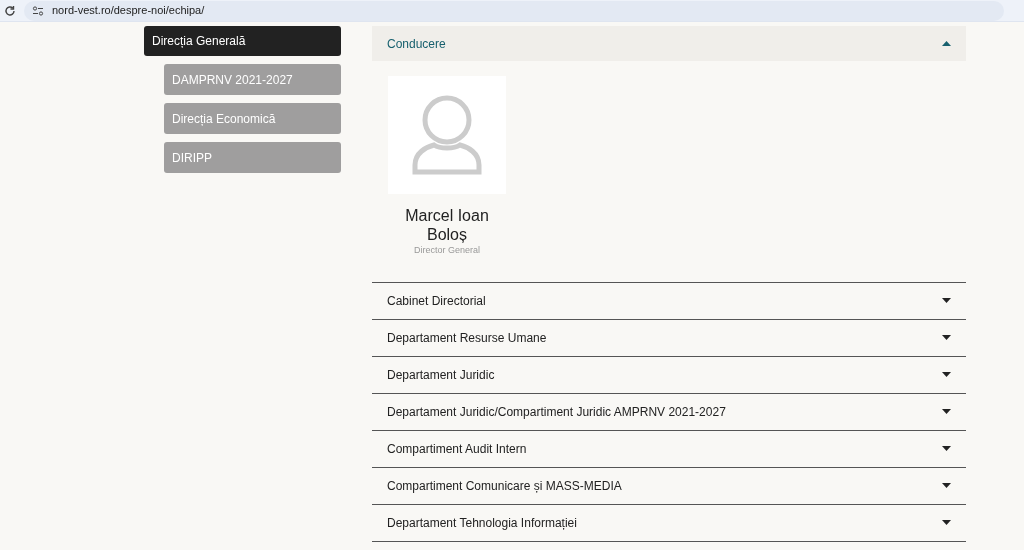 This screenshot has height=550, width=1024. What do you see at coordinates (447, 250) in the screenshot?
I see `member-role: Director General` at bounding box center [447, 250].